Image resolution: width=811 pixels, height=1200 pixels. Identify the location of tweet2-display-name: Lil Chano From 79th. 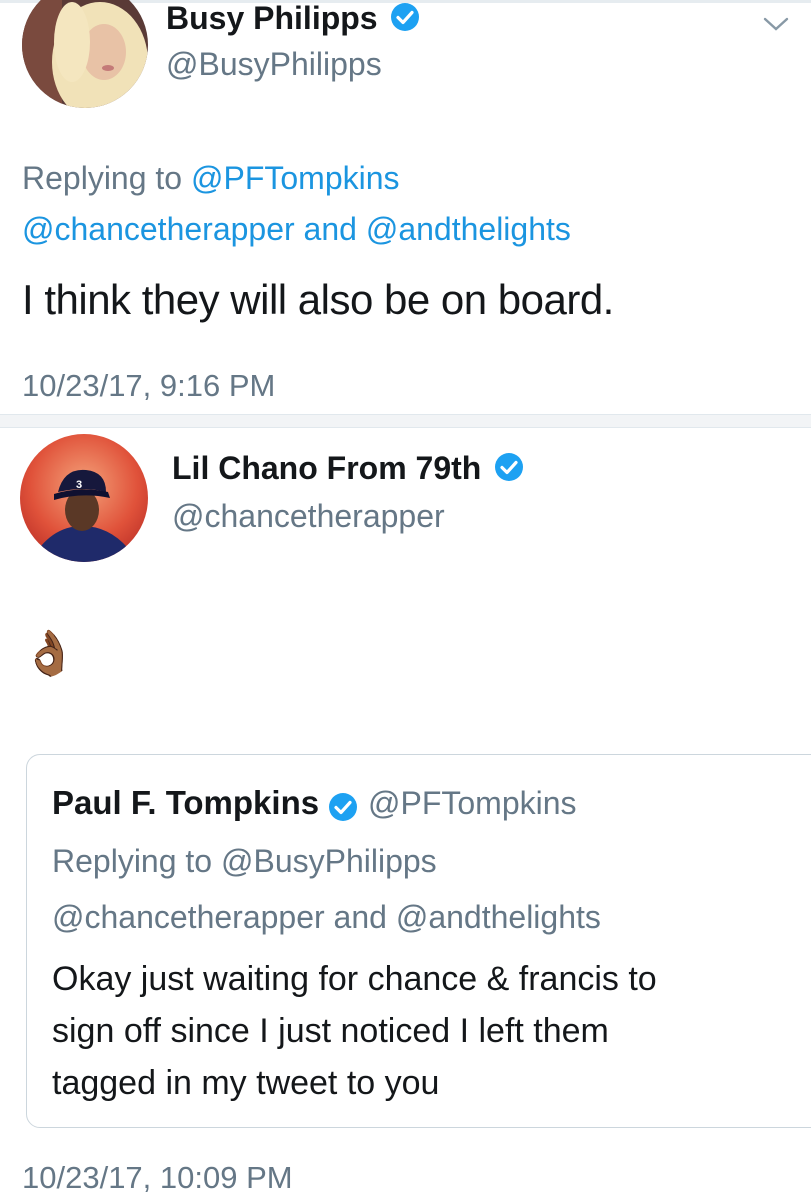
(326, 468).